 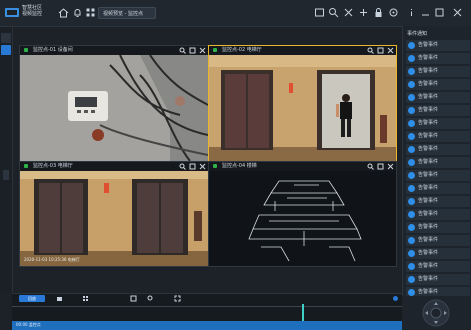 I want to click on video-pane-2: 监控点-02 电梯厅, so click(x=302, y=103).